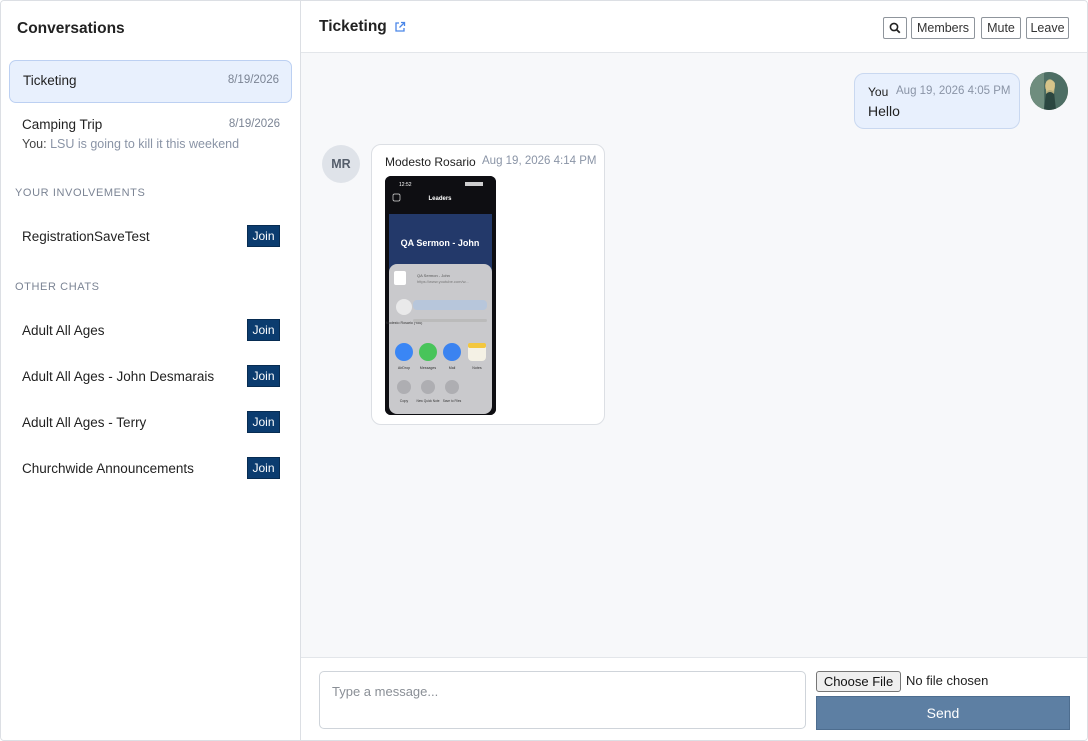 The height and width of the screenshot is (741, 1088). Describe the element at coordinates (433, 275) in the screenshot. I see `share-title: QA Sermon - John` at that location.